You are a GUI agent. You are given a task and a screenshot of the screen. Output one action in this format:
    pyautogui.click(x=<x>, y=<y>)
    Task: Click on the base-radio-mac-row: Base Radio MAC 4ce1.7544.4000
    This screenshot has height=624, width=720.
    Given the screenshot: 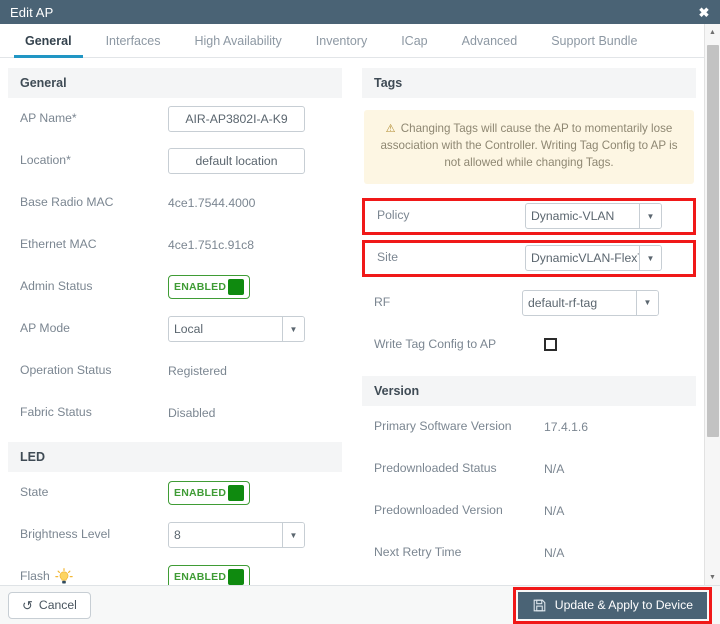 What is the action you would take?
    pyautogui.click(x=175, y=203)
    